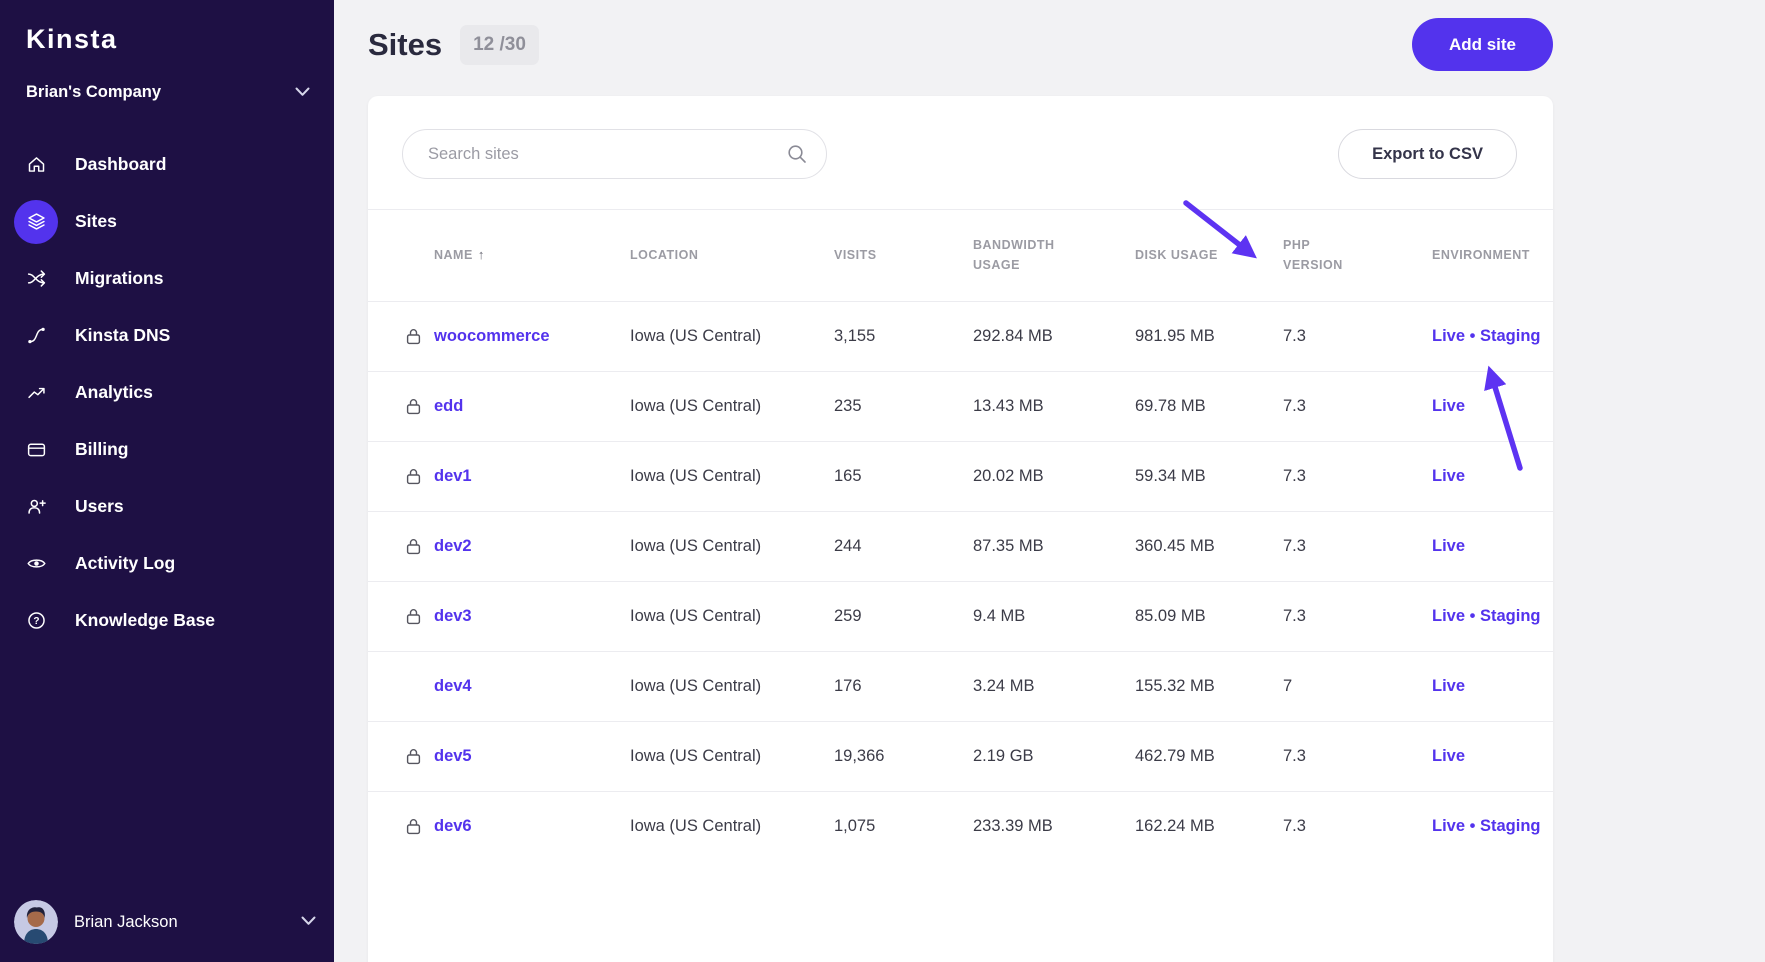 The height and width of the screenshot is (962, 1765). I want to click on site-bandwidth: 87.35 MB, so click(1008, 546).